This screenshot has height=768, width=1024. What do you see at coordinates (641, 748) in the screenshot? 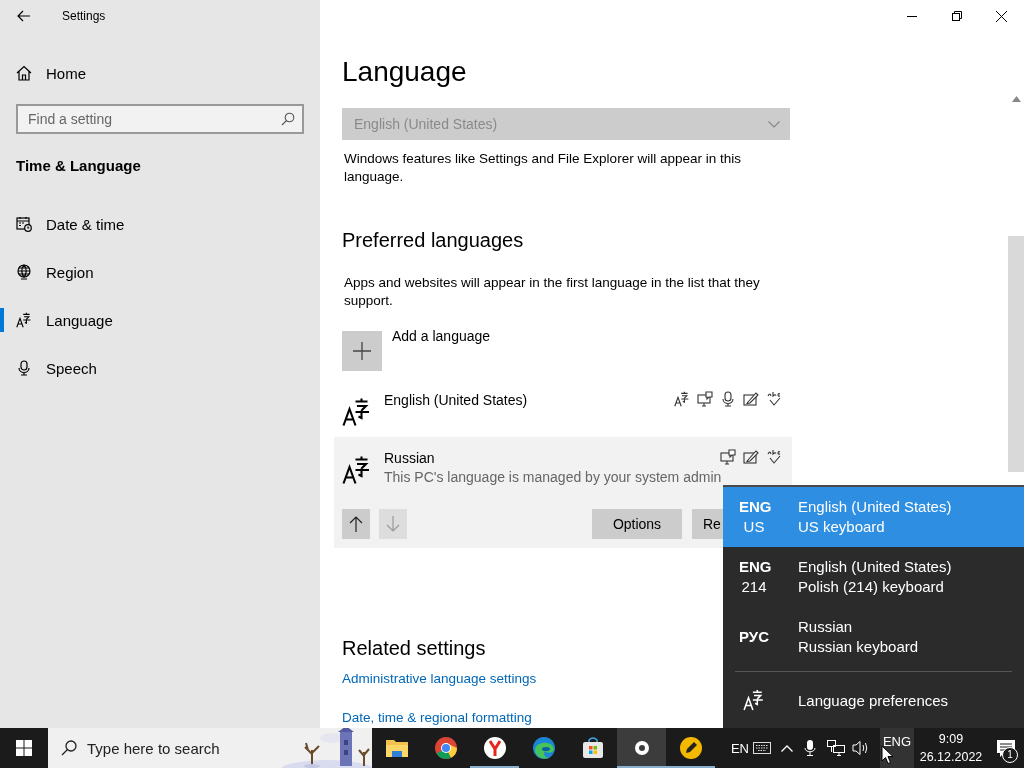
I see `taskbar-app-button` at bounding box center [641, 748].